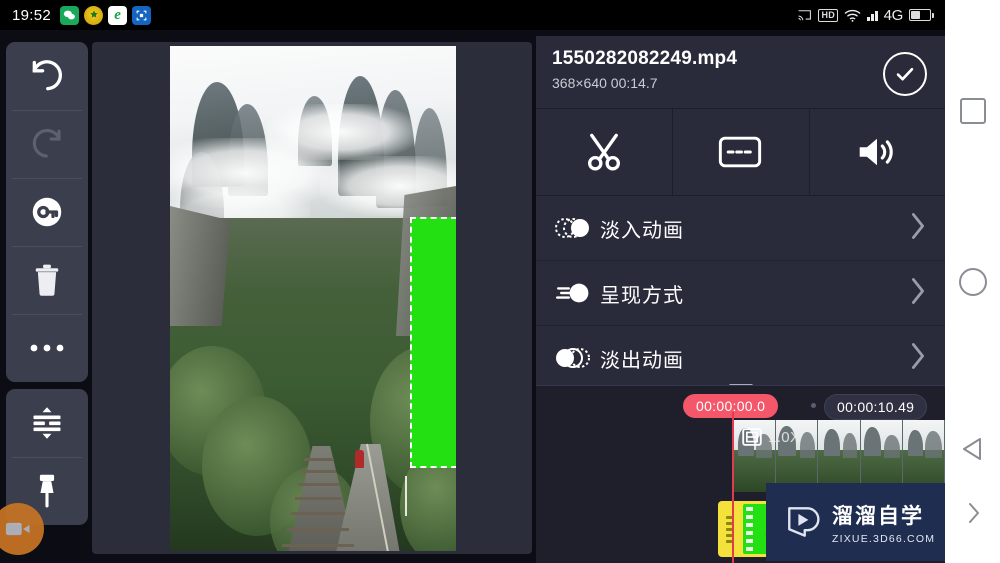  I want to click on presentation-mode-icon, so click(577, 293).